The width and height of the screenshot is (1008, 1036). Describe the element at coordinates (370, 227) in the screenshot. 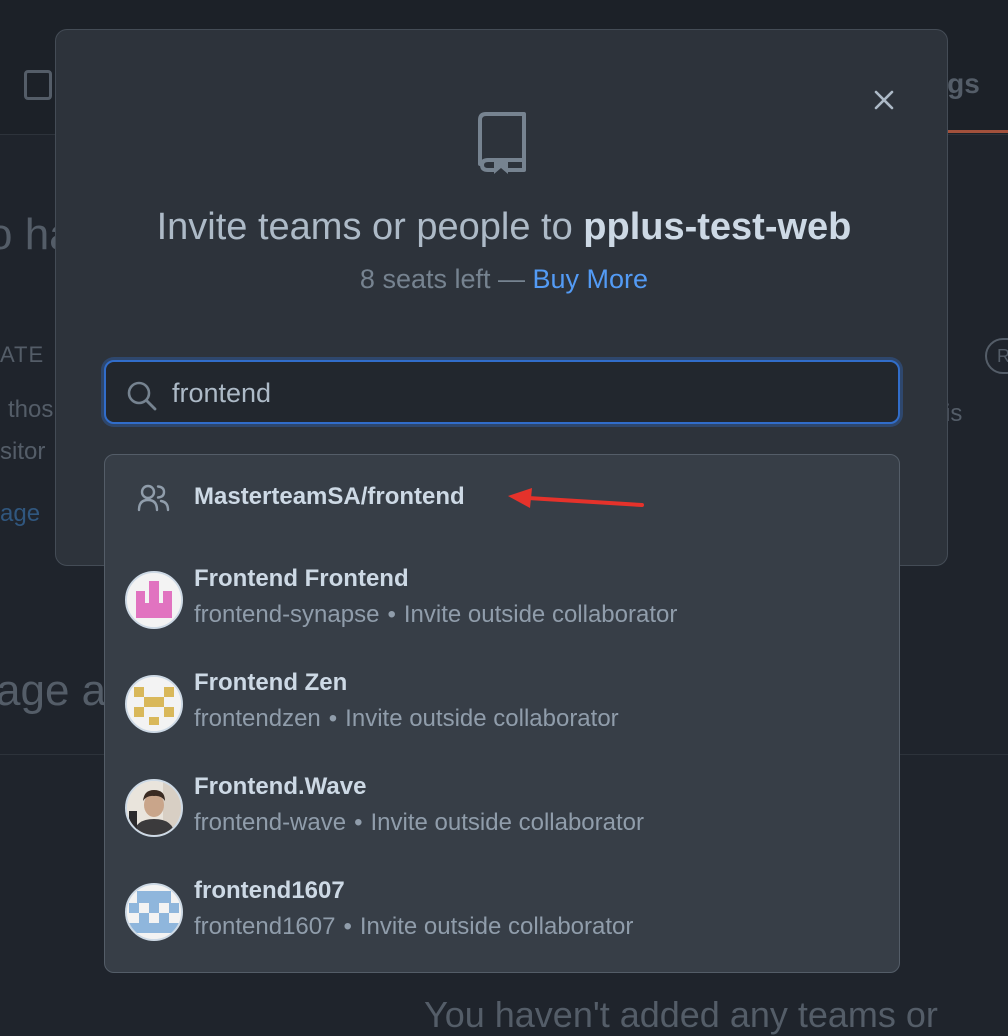

I see `dialog-title-prefix: Invite teams or people to` at that location.